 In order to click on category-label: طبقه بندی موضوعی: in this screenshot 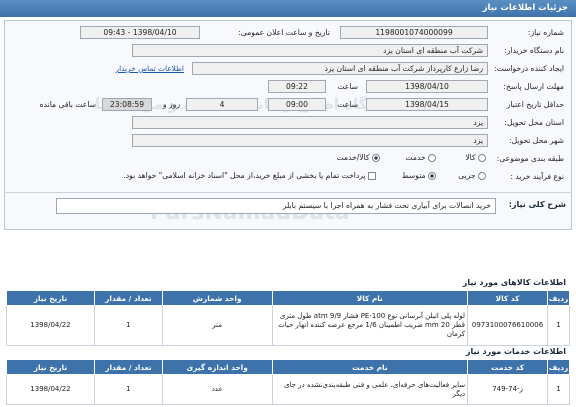, I will do `click(530, 158)`.